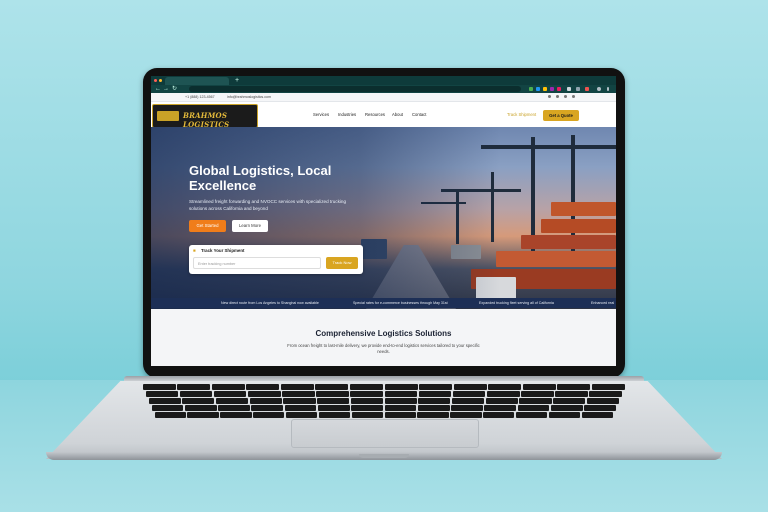  I want to click on get-started-button: Get Started, so click(207, 226).